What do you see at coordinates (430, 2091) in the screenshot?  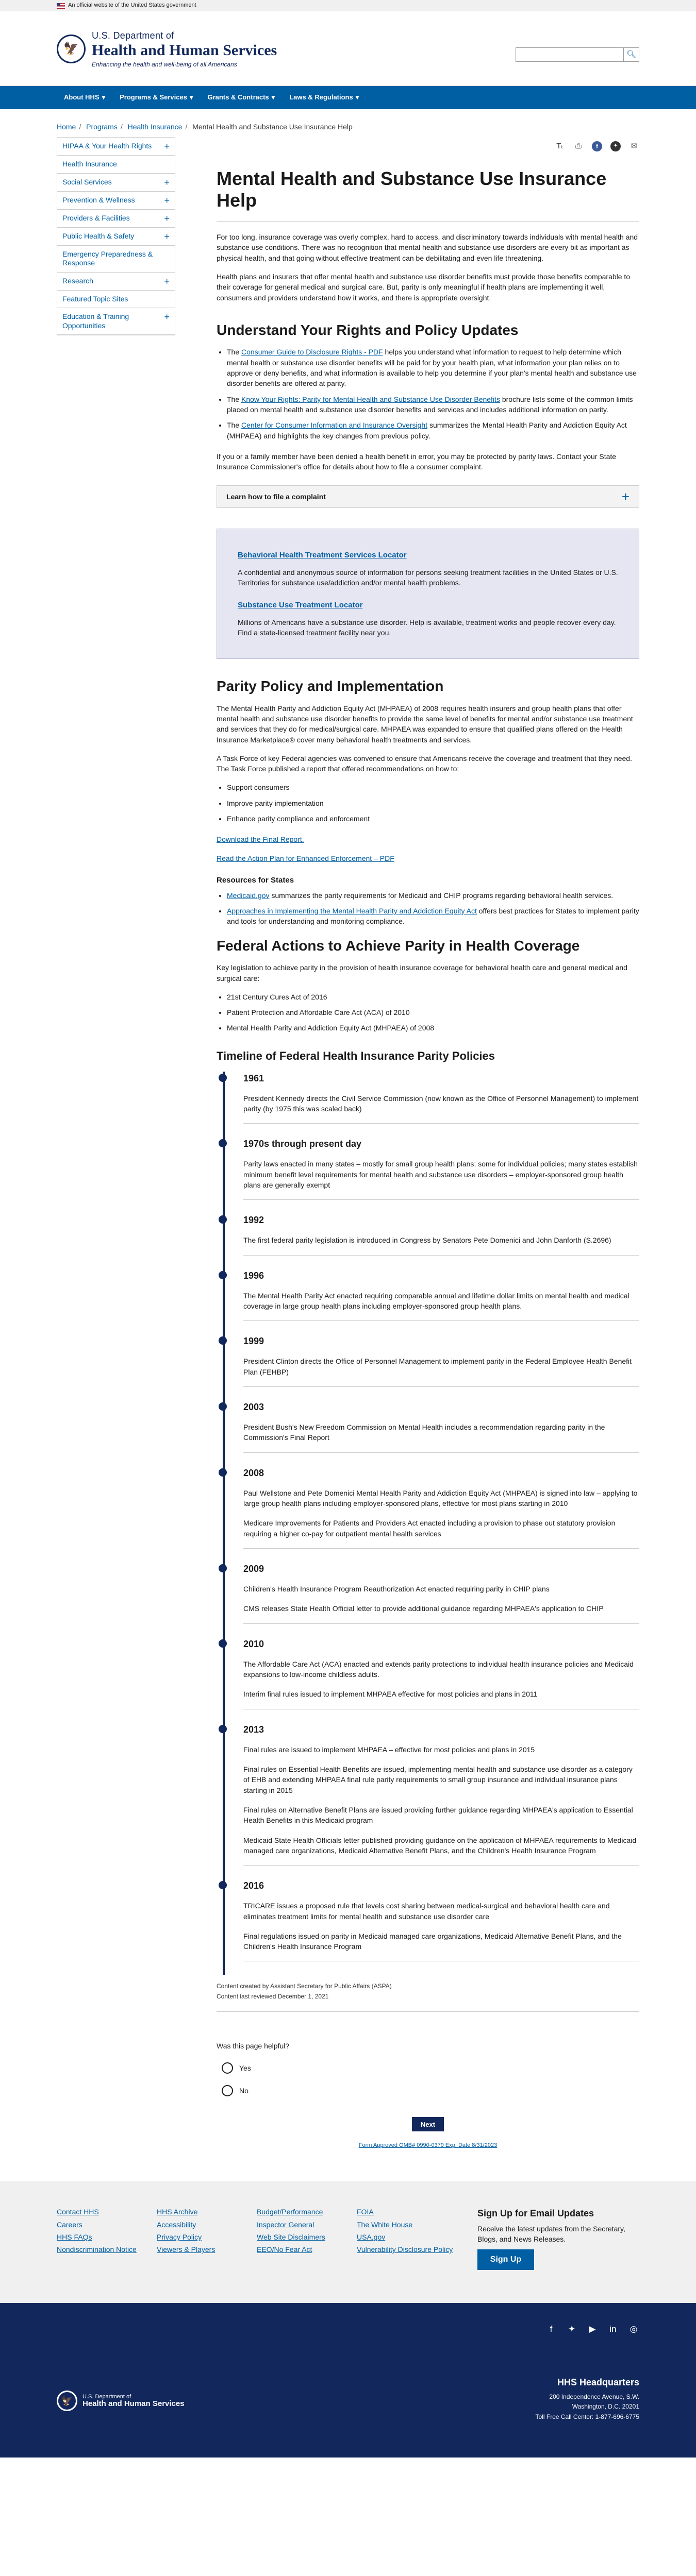 I see `feedback-no-radio: No` at bounding box center [430, 2091].